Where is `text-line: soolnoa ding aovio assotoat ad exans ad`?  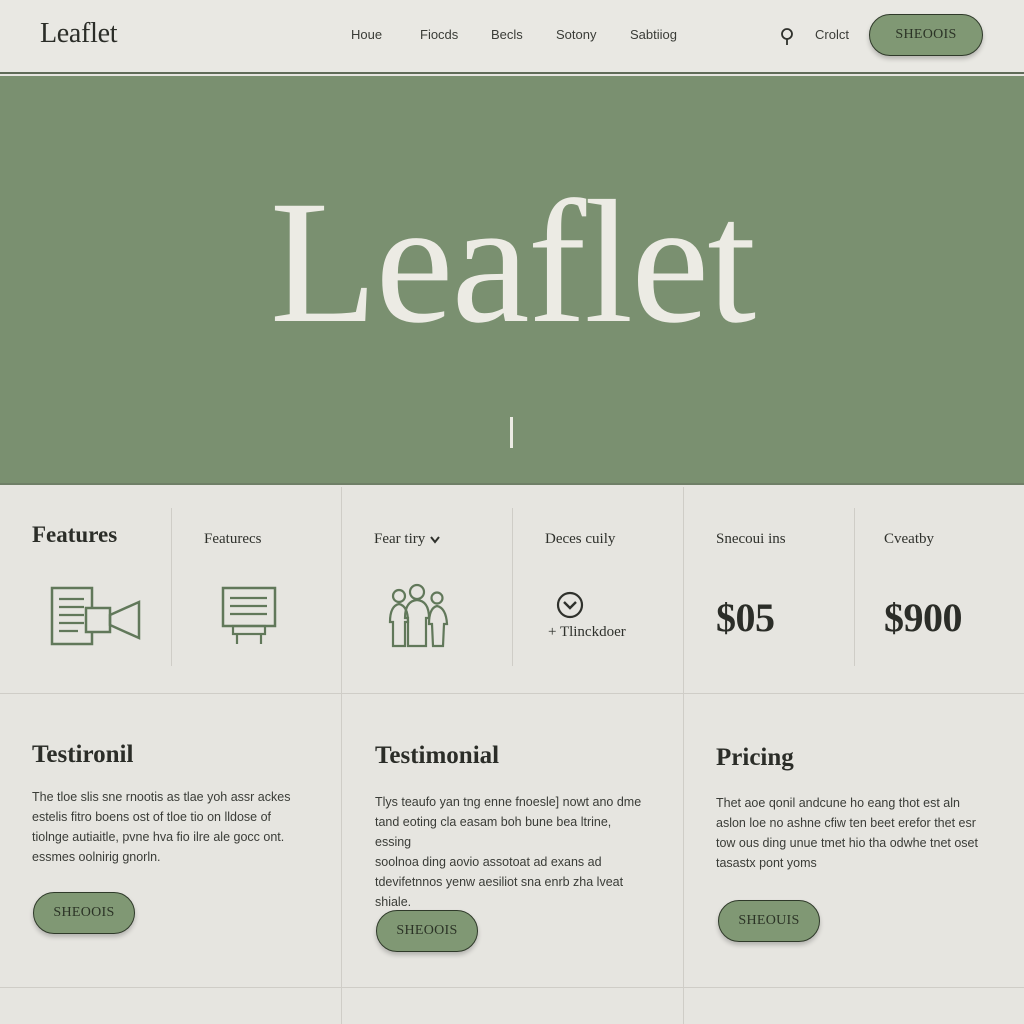 text-line: soolnoa ding aovio assotoat ad exans ad is located at coordinates (488, 862).